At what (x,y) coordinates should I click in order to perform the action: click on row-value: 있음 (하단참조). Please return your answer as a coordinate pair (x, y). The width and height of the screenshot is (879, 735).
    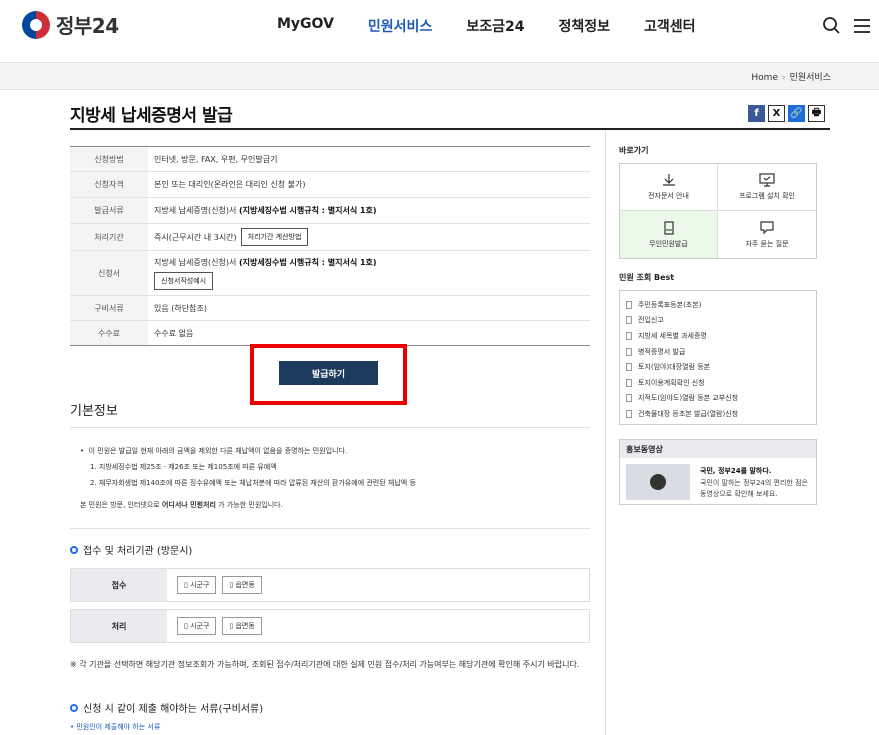
    Looking at the image, I should click on (180, 308).